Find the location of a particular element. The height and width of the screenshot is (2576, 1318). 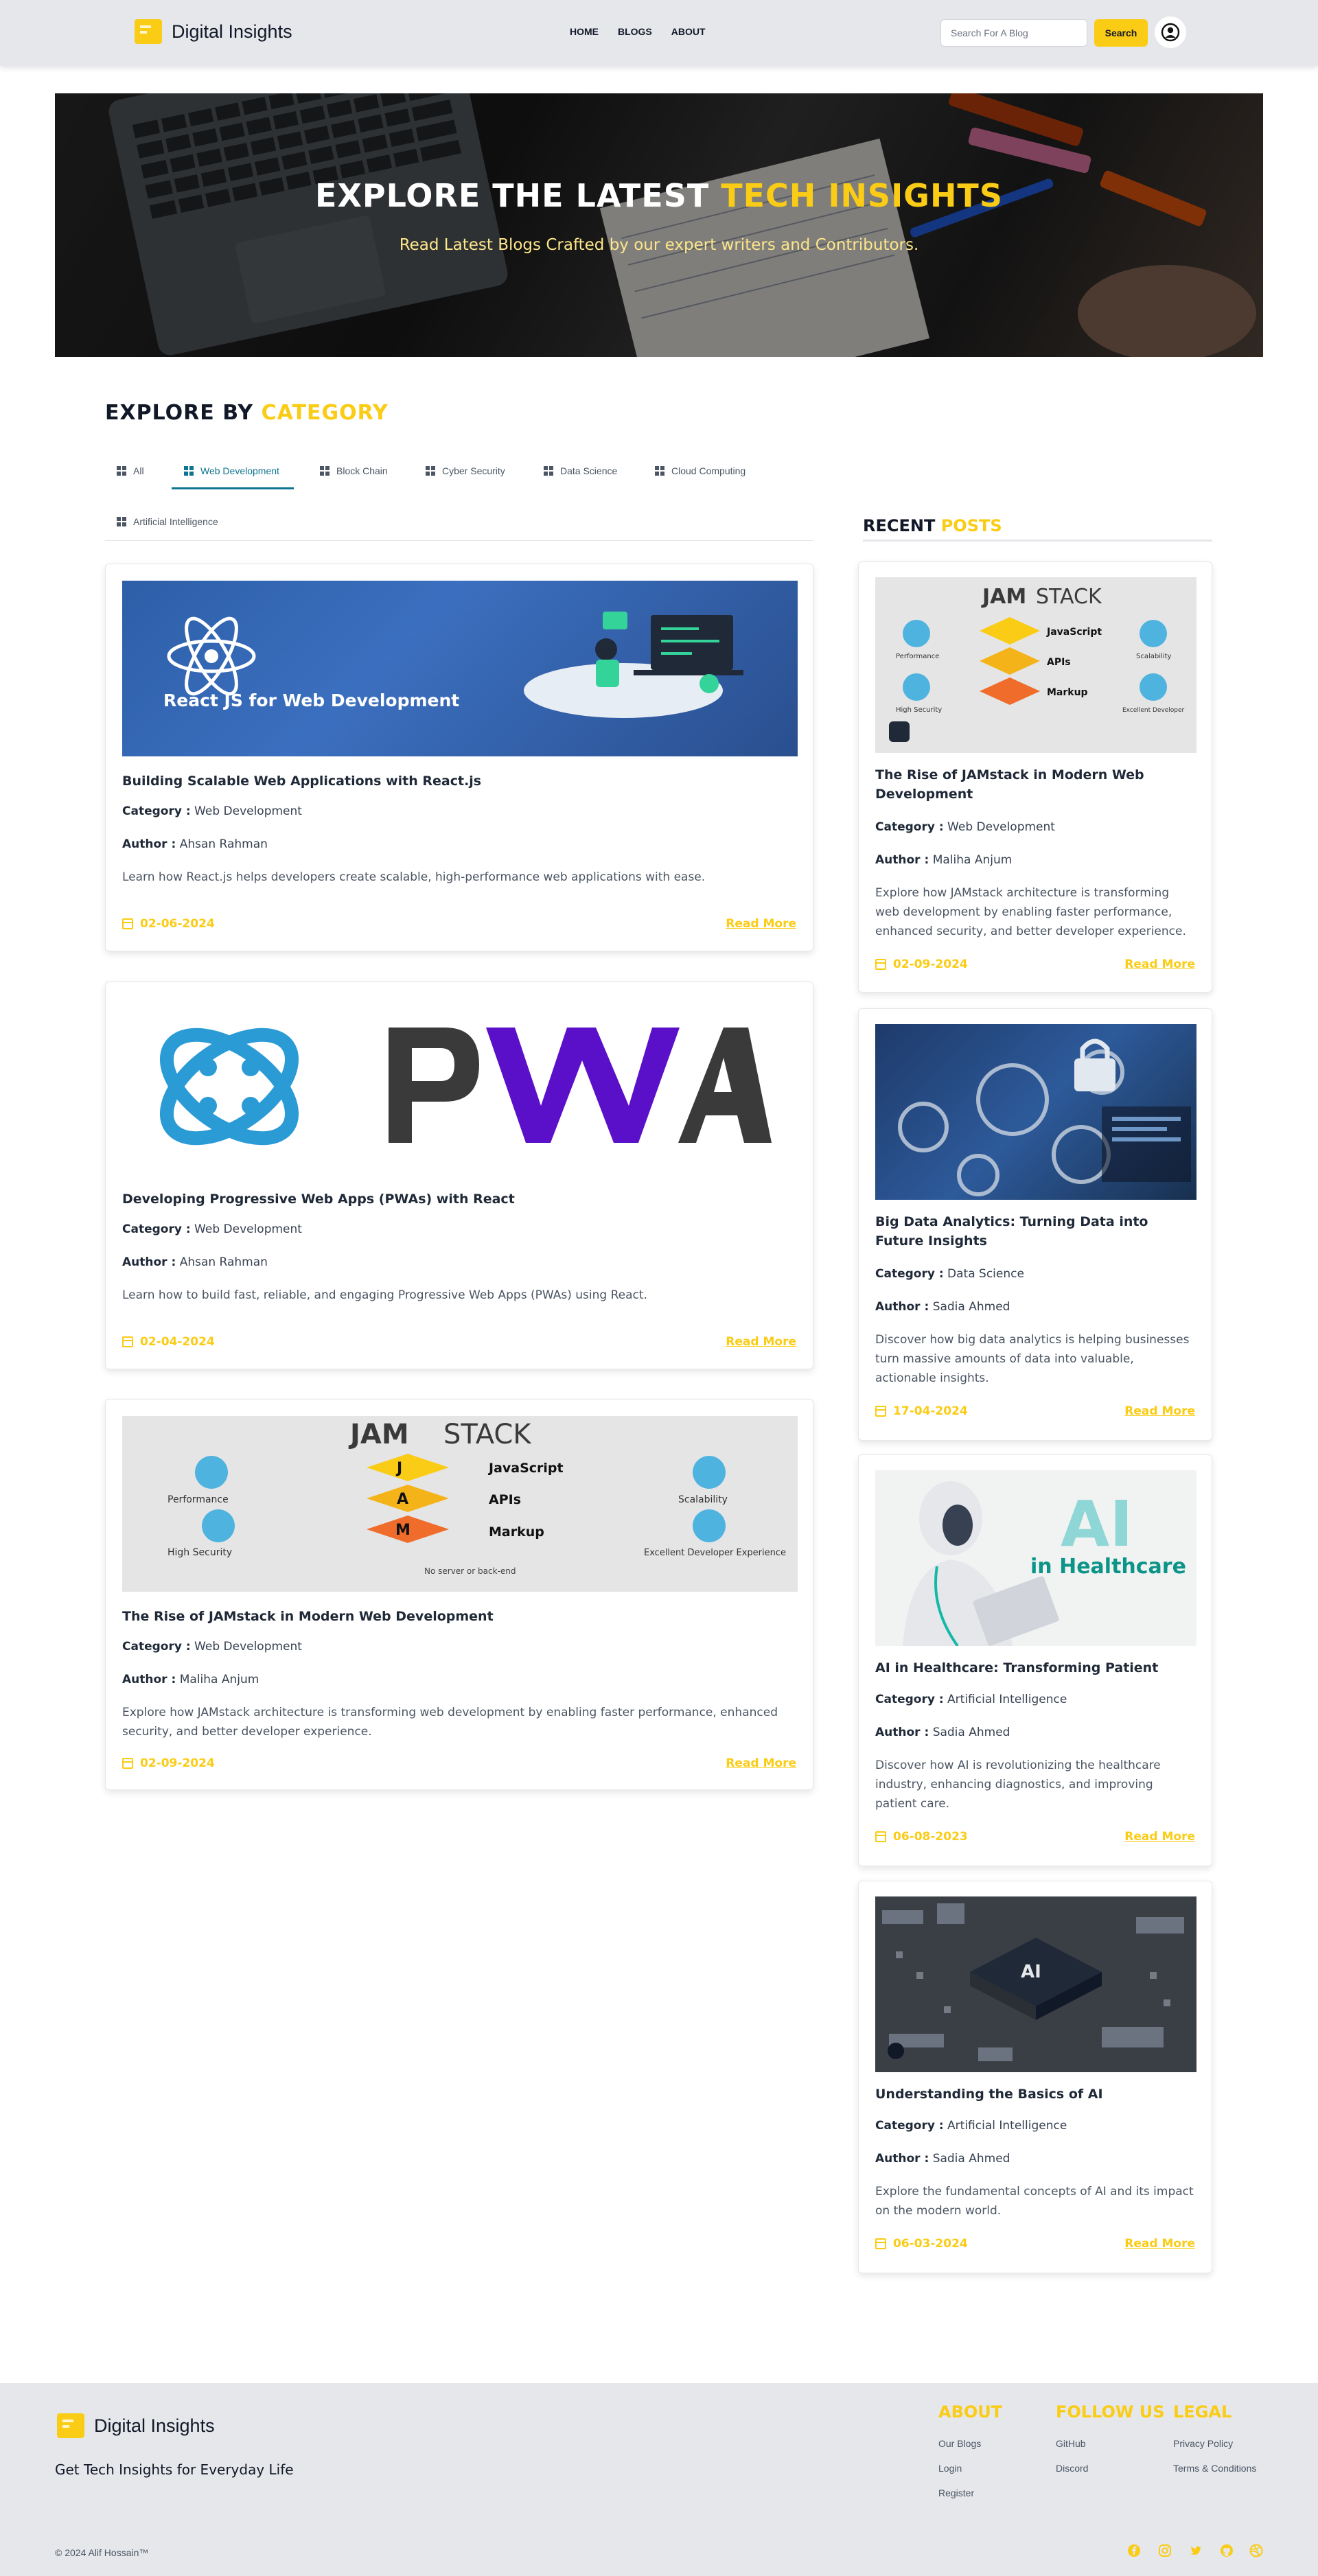

tab-web-development: Web Development is located at coordinates (231, 471).